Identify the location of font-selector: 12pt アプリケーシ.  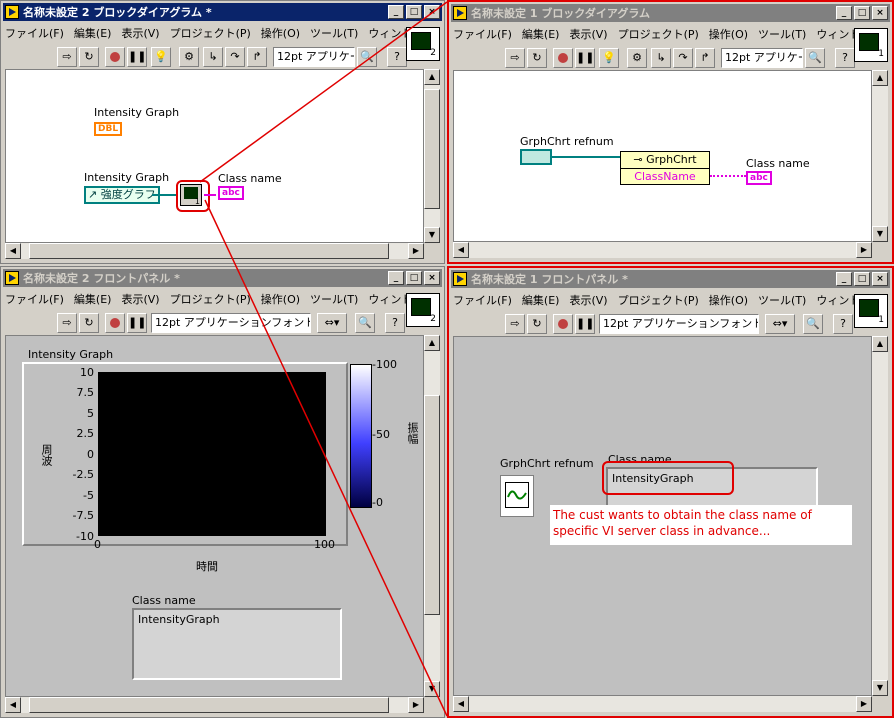
(762, 58).